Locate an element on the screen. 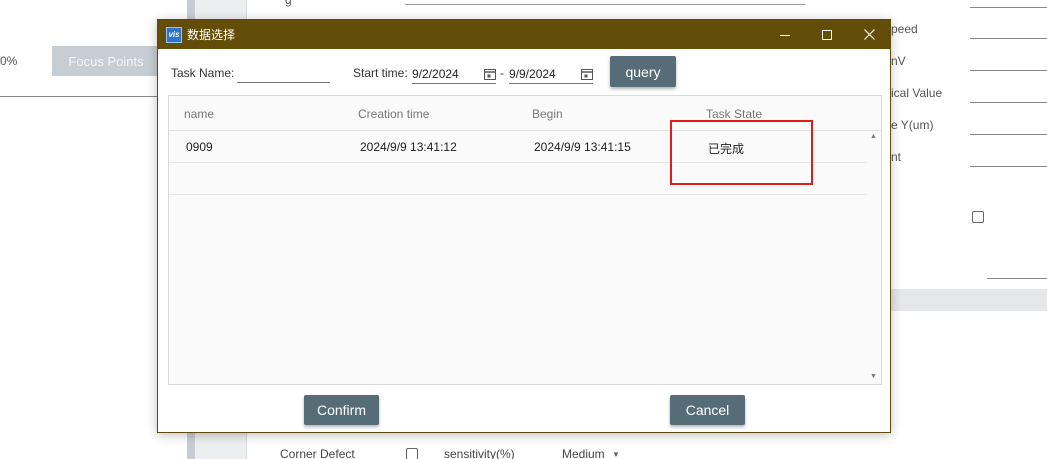 The width and height of the screenshot is (1047, 459). maximize-button is located at coordinates (827, 34).